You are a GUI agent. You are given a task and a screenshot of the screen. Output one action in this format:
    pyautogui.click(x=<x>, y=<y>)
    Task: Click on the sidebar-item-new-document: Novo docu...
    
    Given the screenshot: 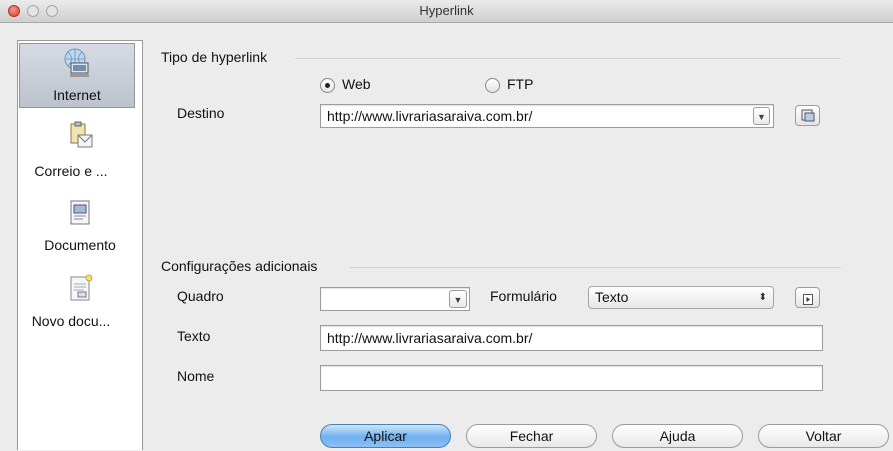 What is the action you would take?
    pyautogui.click(x=80, y=304)
    